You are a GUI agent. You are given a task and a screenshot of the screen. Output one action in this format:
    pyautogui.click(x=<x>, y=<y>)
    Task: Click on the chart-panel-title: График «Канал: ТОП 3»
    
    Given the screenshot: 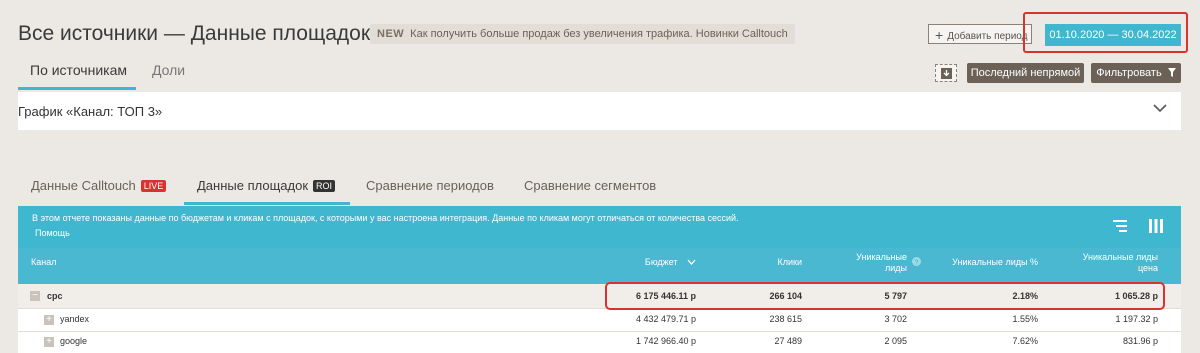 What is the action you would take?
    pyautogui.click(x=90, y=111)
    